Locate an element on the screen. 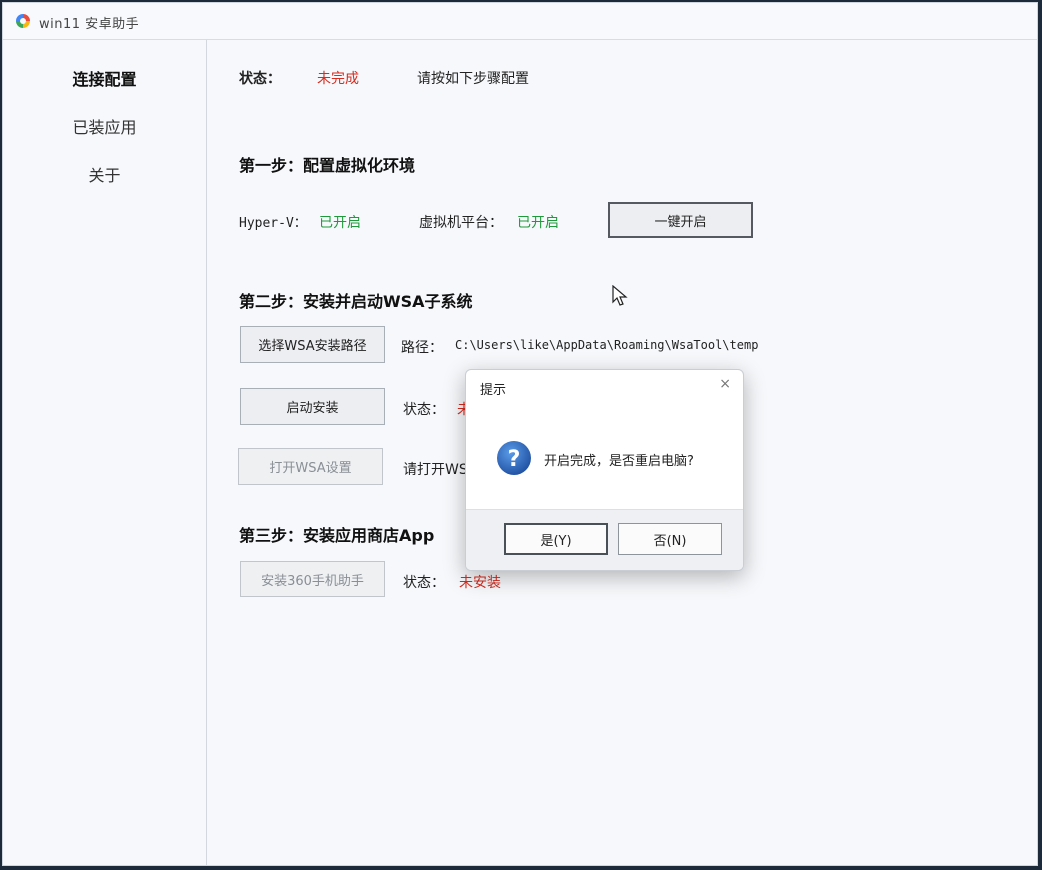 Image resolution: width=1042 pixels, height=870 pixels. dialog-close-icon: × is located at coordinates (725, 384).